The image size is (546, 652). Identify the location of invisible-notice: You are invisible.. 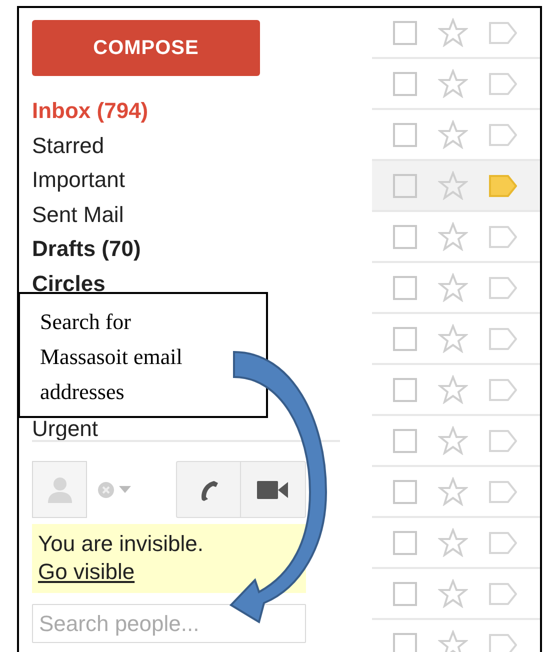
(121, 544).